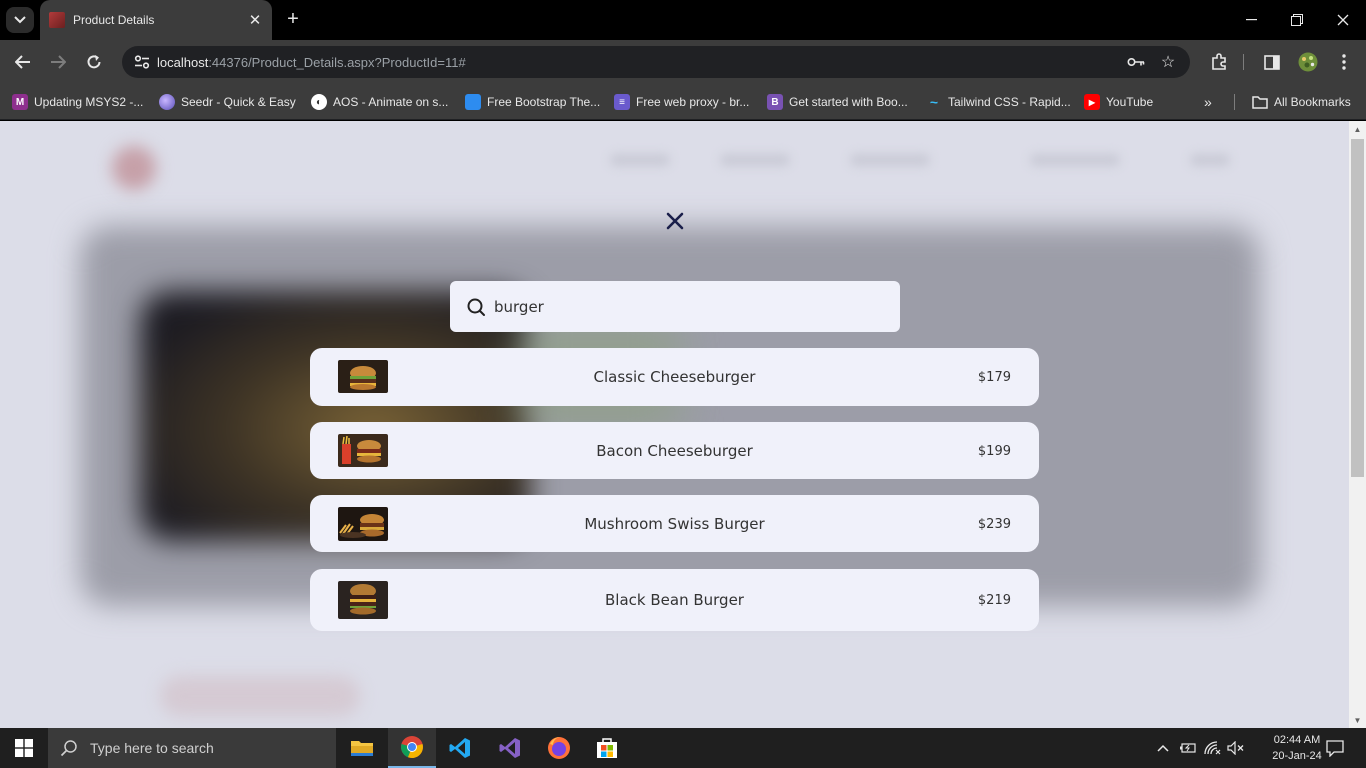 This screenshot has height=768, width=1366. I want to click on volume-muted-icon, so click(1236, 748).